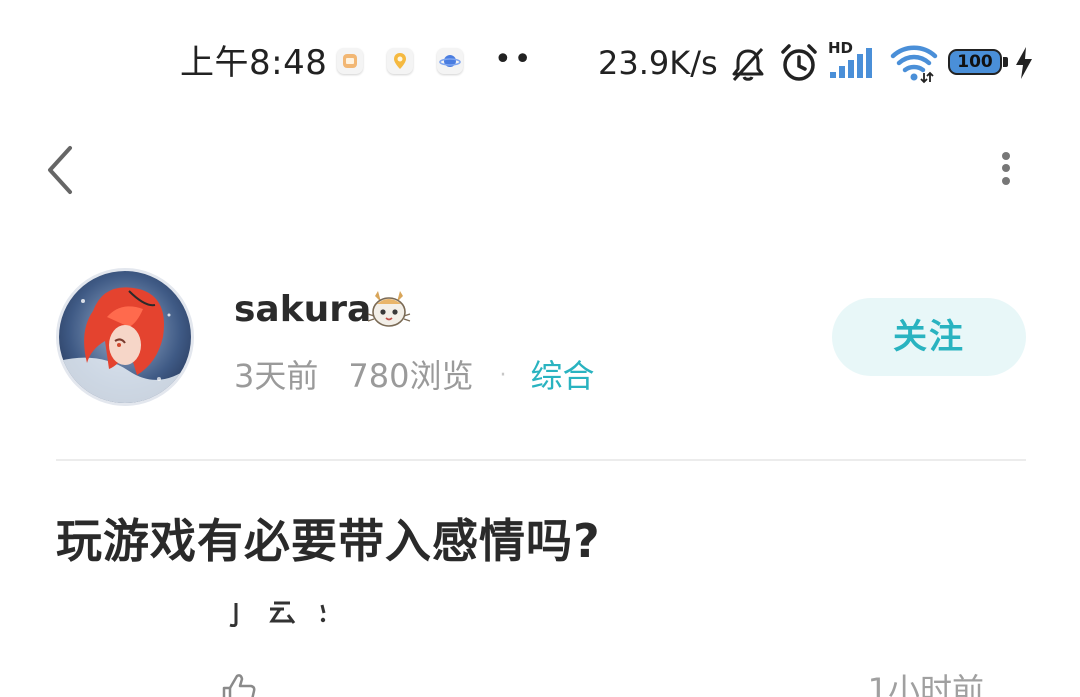 The width and height of the screenshot is (1080, 697). What do you see at coordinates (277, 614) in the screenshot?
I see `clipped-content-fragment` at bounding box center [277, 614].